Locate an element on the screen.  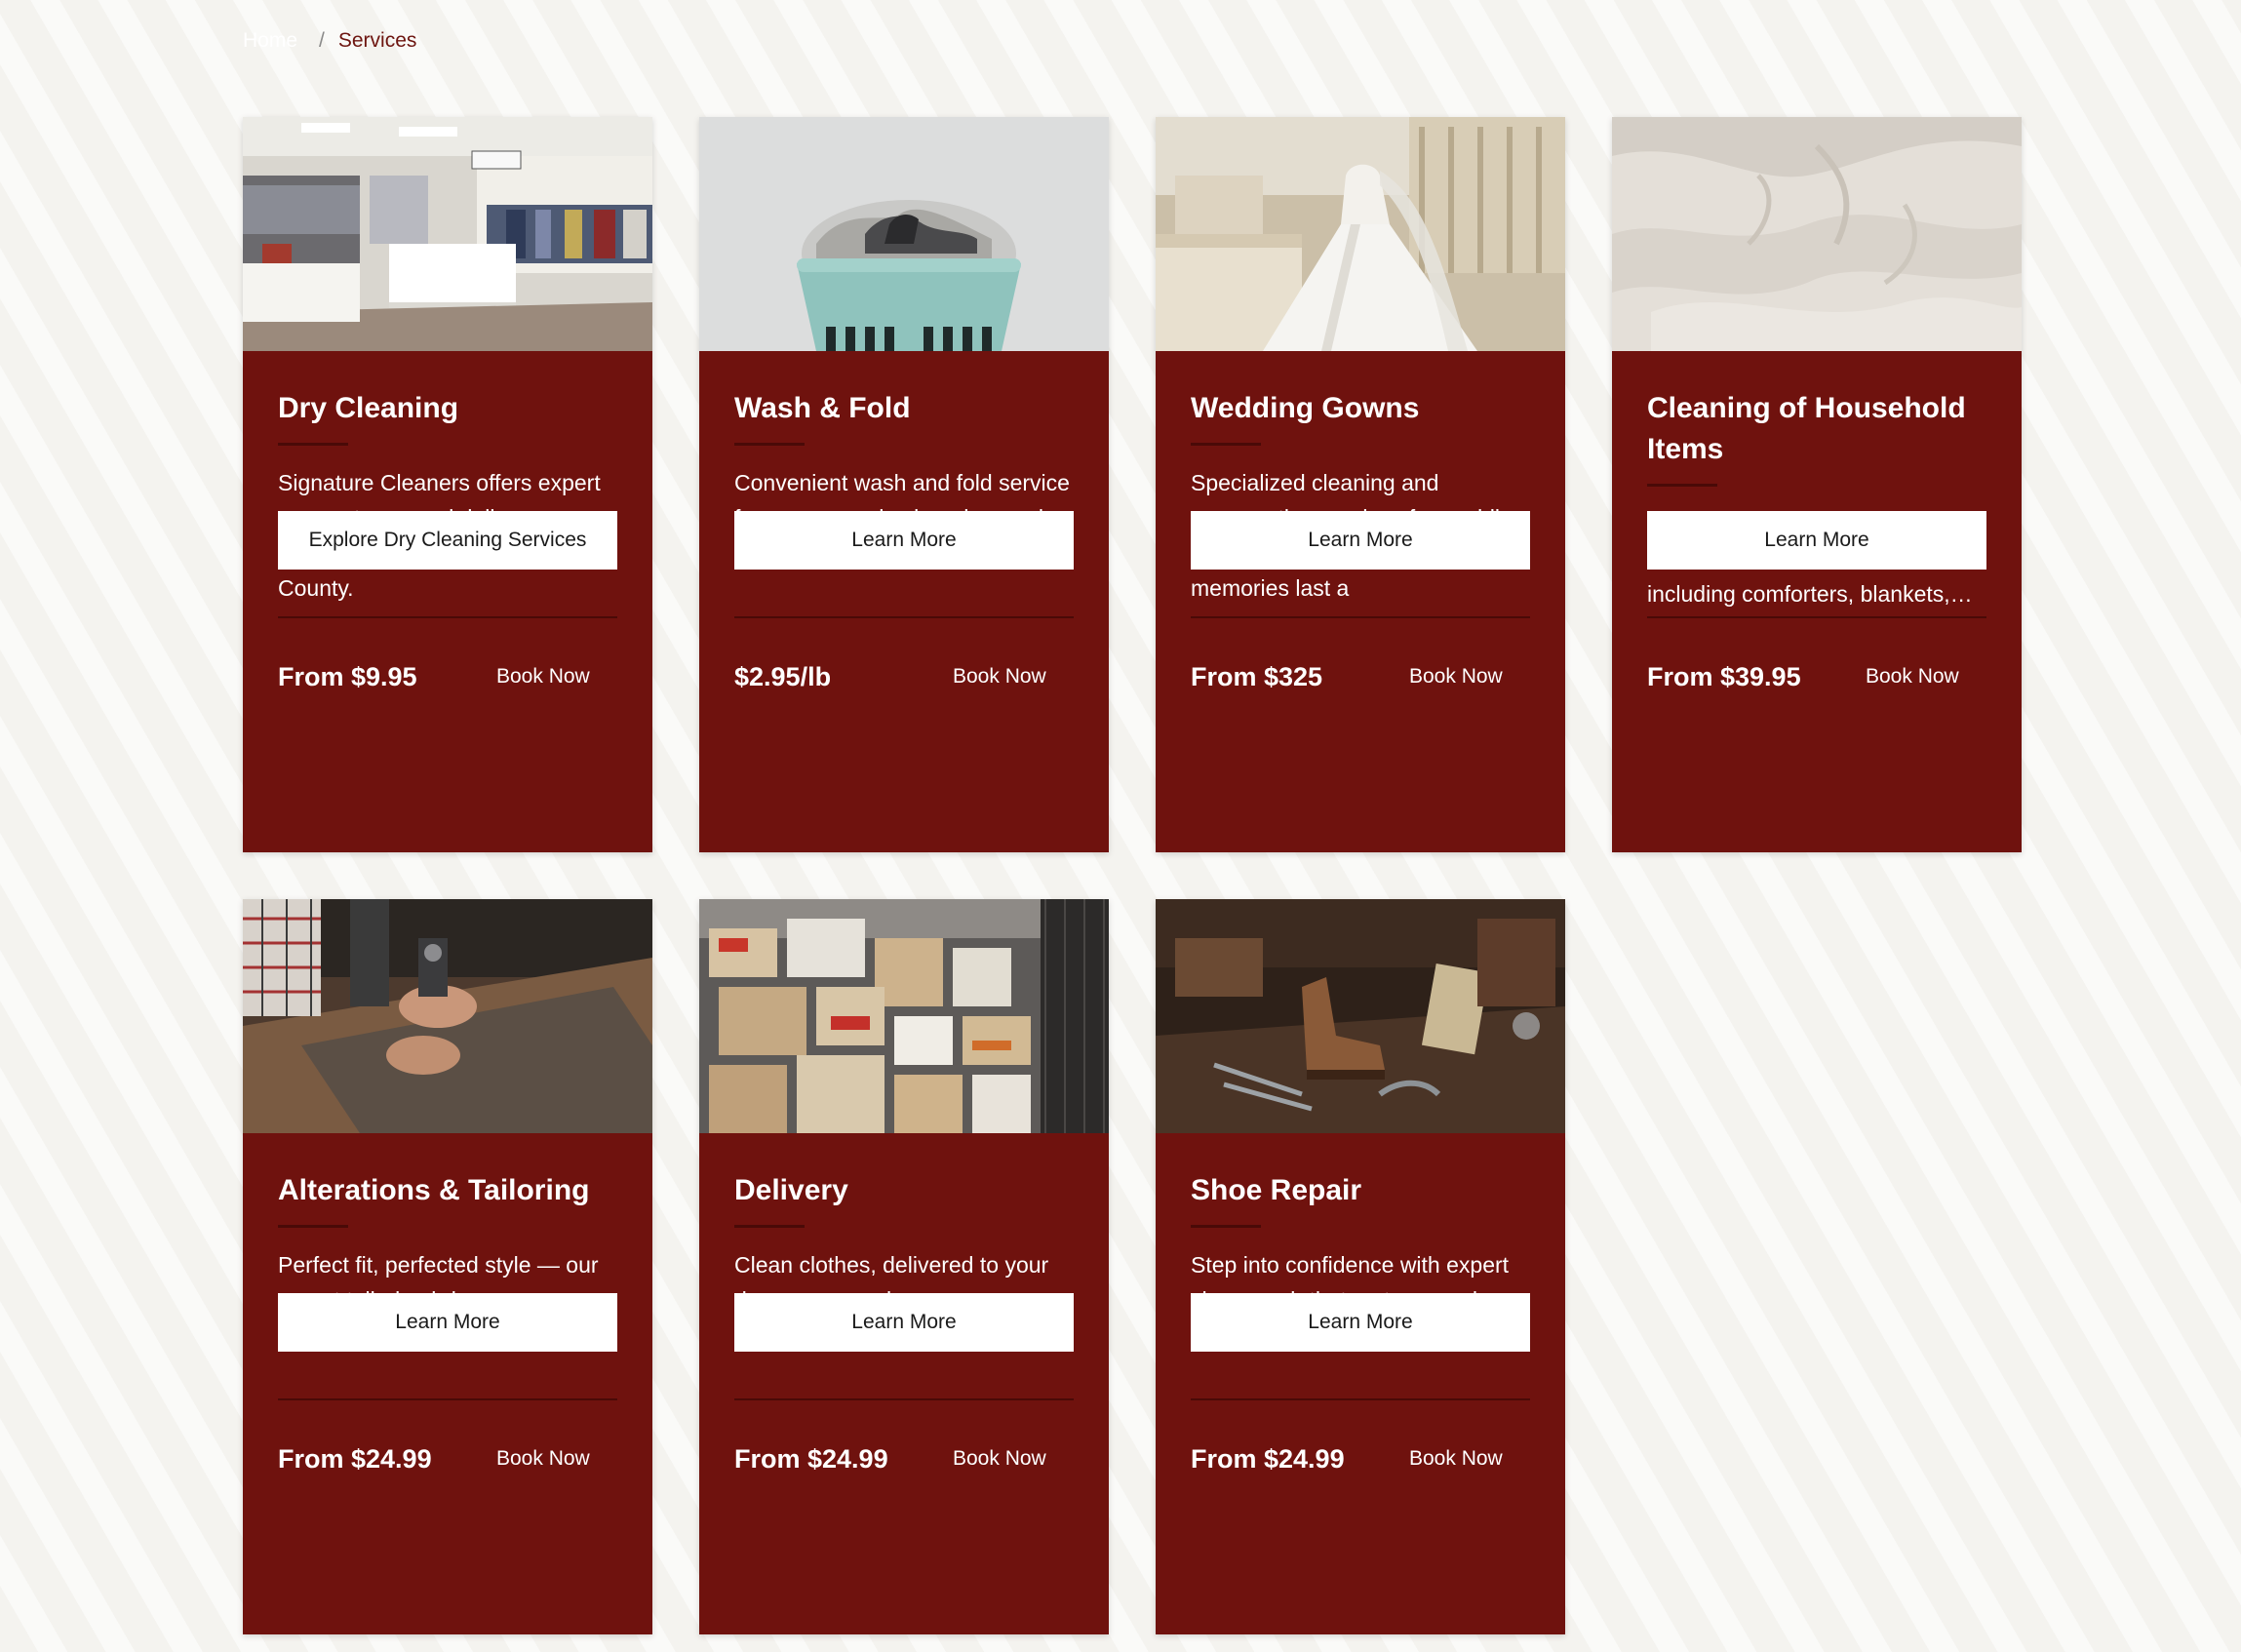
card-footer: $2.95/lb Book Now is located at coordinates (904, 675).